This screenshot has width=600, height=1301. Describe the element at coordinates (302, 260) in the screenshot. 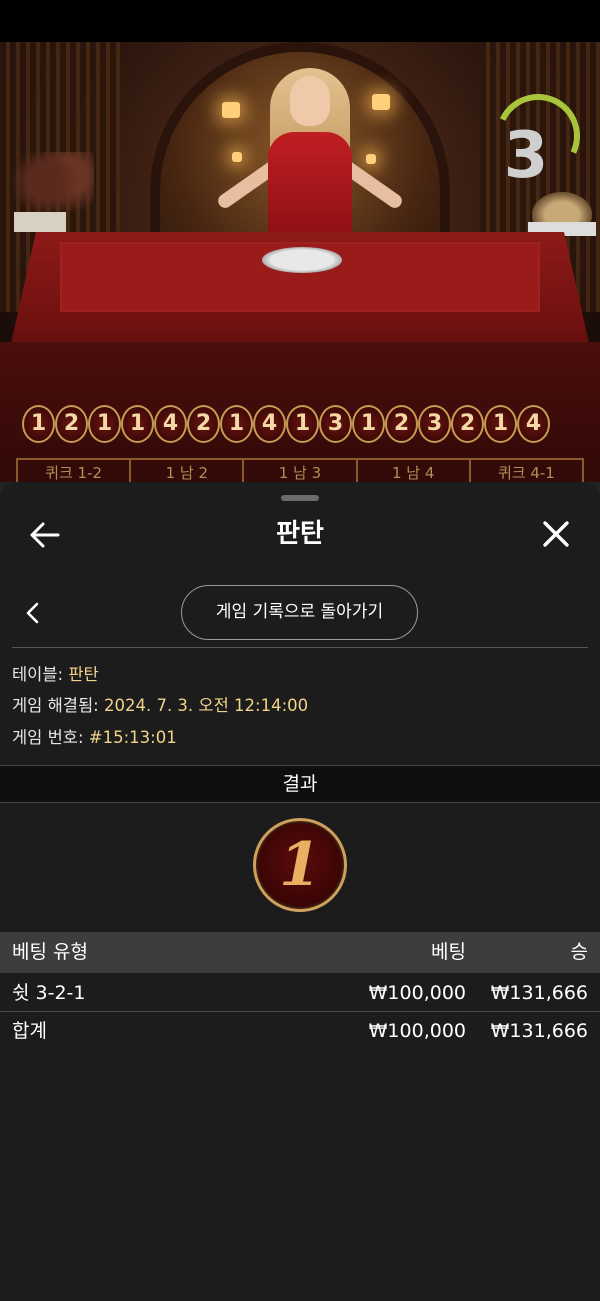

I see `bead-bowl` at that location.